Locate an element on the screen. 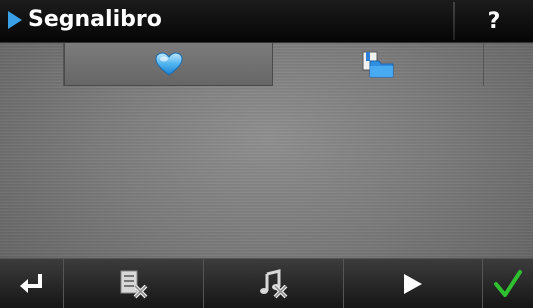  checkmark-icon is located at coordinates (508, 283).